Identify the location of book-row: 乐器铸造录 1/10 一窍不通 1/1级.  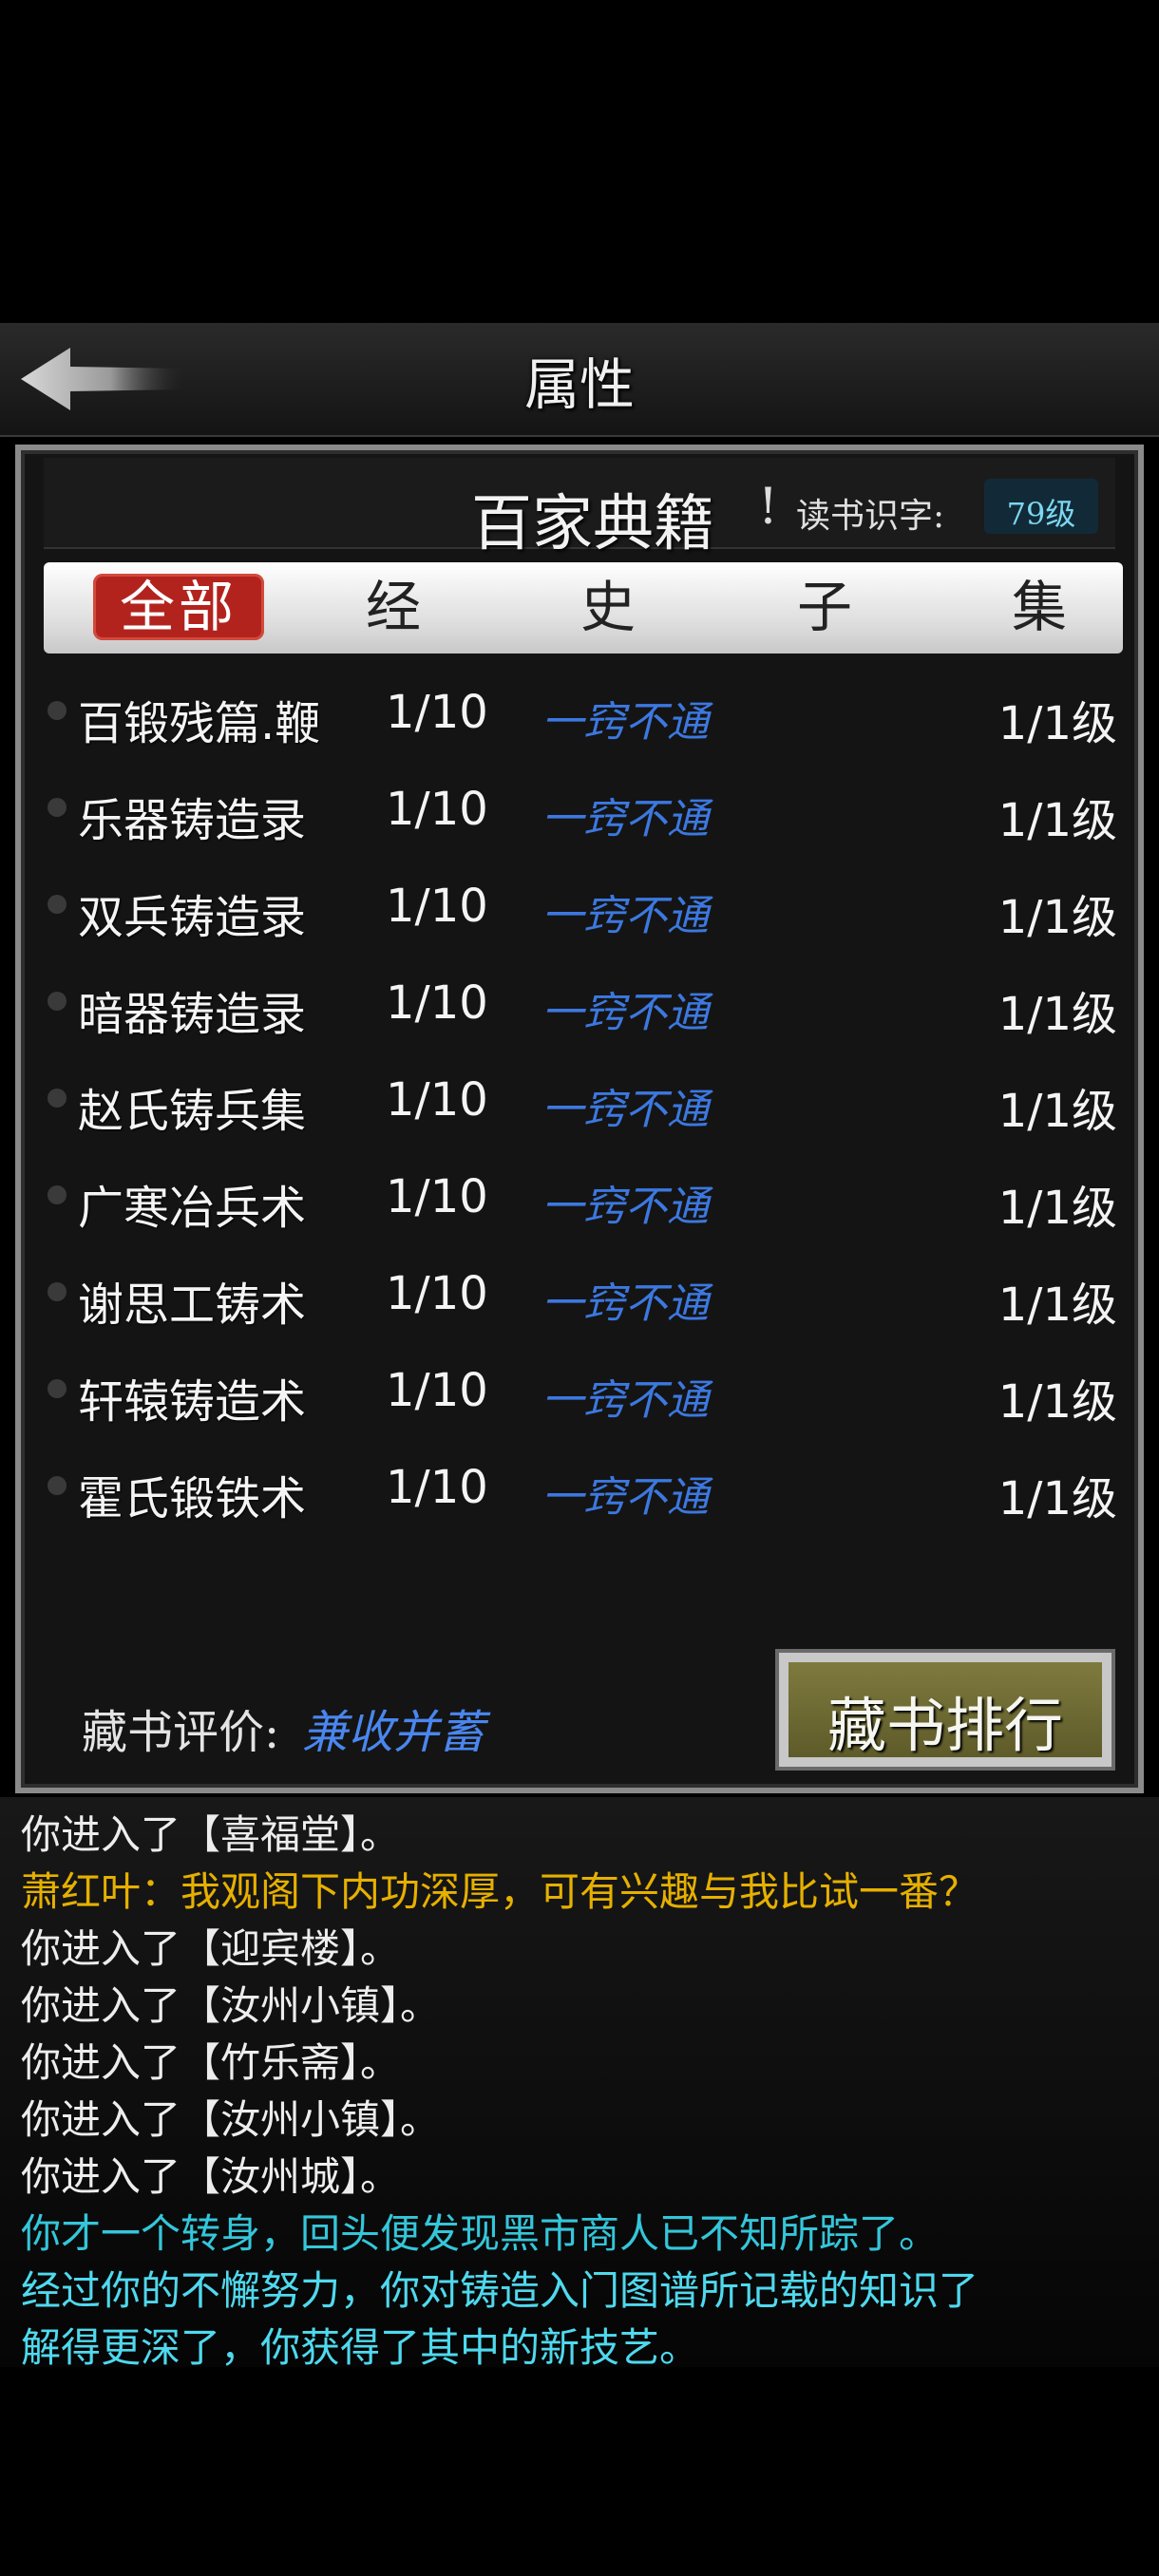
(585, 811).